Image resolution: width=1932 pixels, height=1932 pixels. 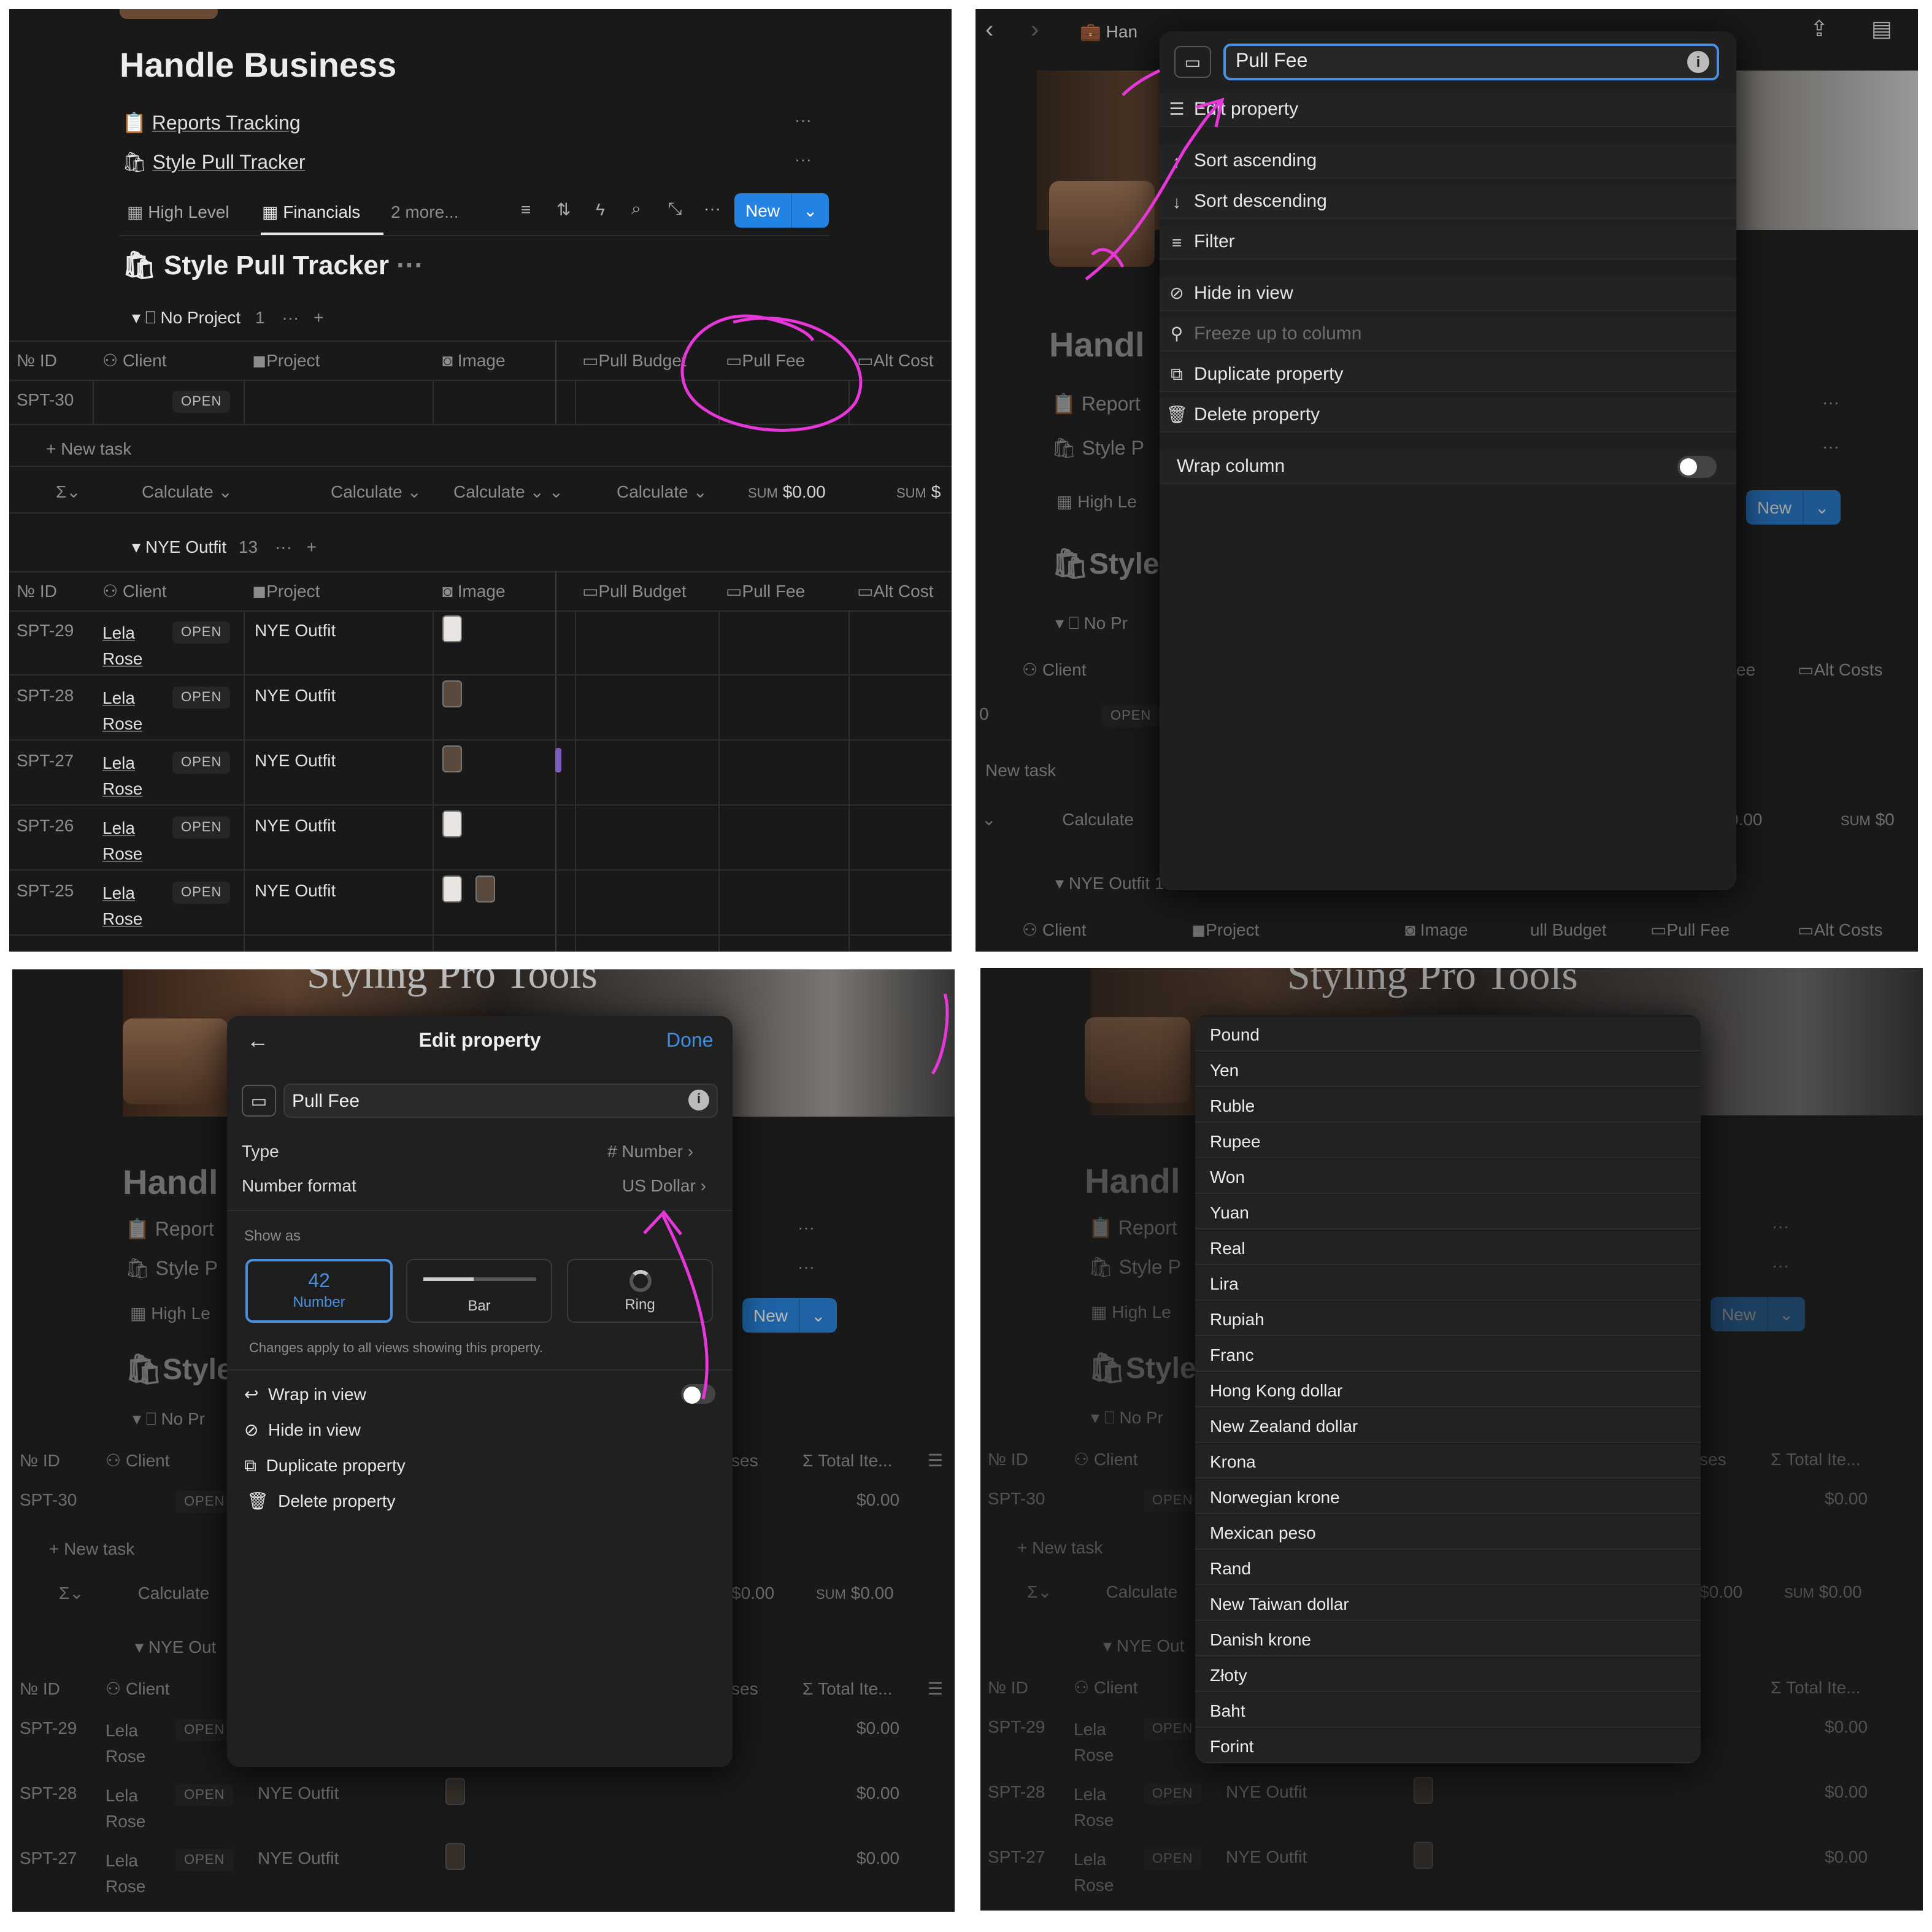 What do you see at coordinates (1448, 1105) in the screenshot?
I see `currency-option: Ruble` at bounding box center [1448, 1105].